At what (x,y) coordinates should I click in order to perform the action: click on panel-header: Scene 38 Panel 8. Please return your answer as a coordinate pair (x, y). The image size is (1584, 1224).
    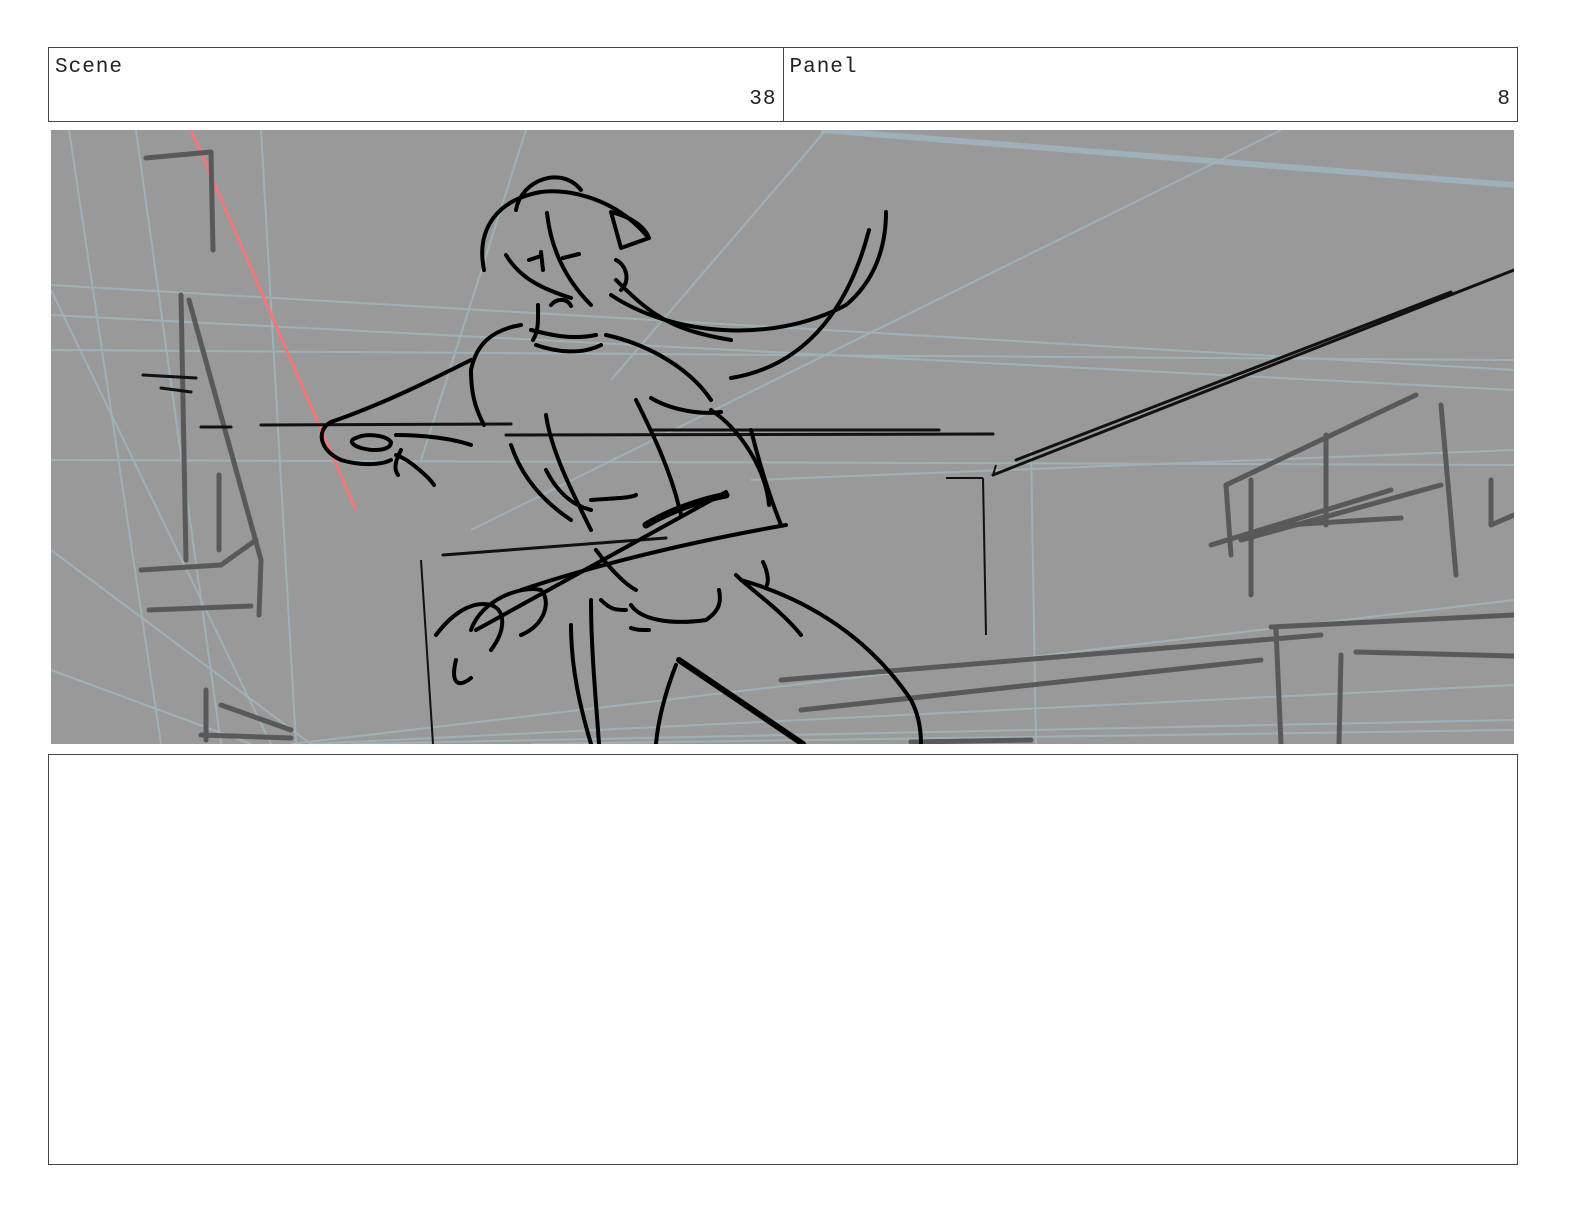
    Looking at the image, I should click on (783, 84).